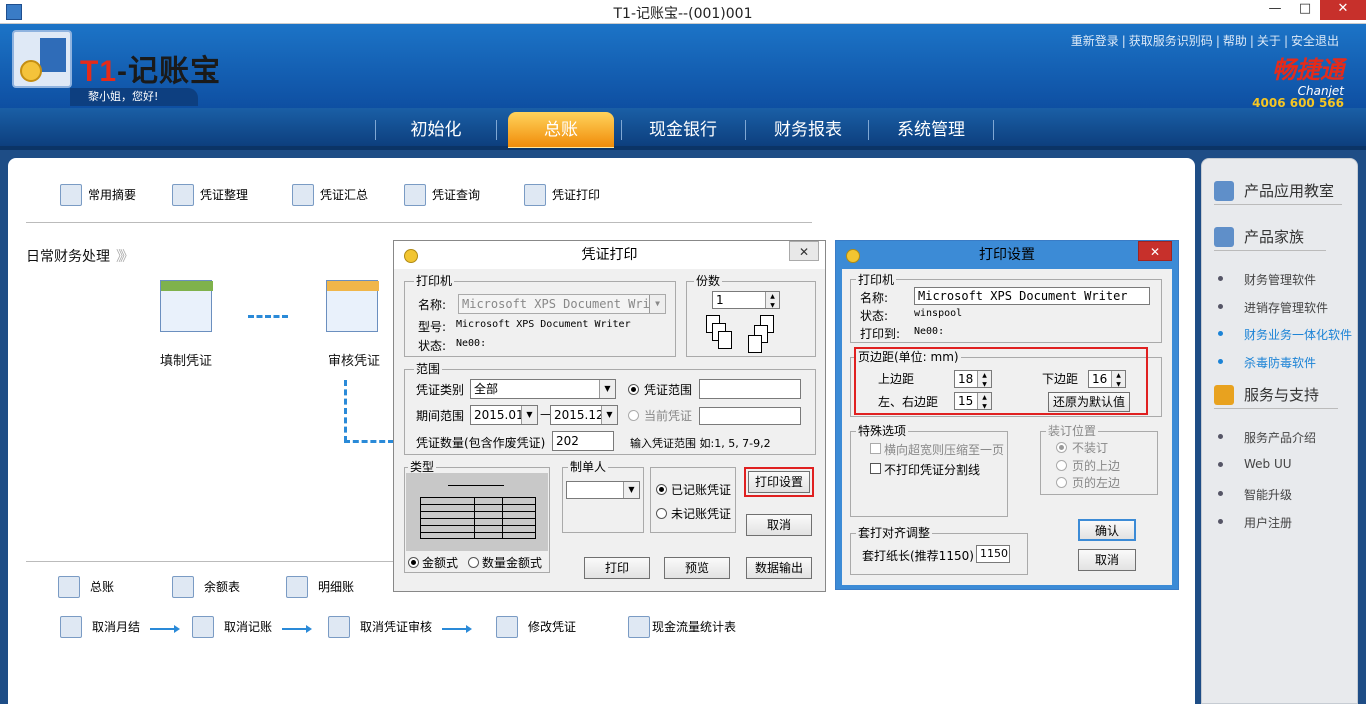  What do you see at coordinates (603, 490) in the screenshot?
I see `maker-select: ▼` at bounding box center [603, 490].